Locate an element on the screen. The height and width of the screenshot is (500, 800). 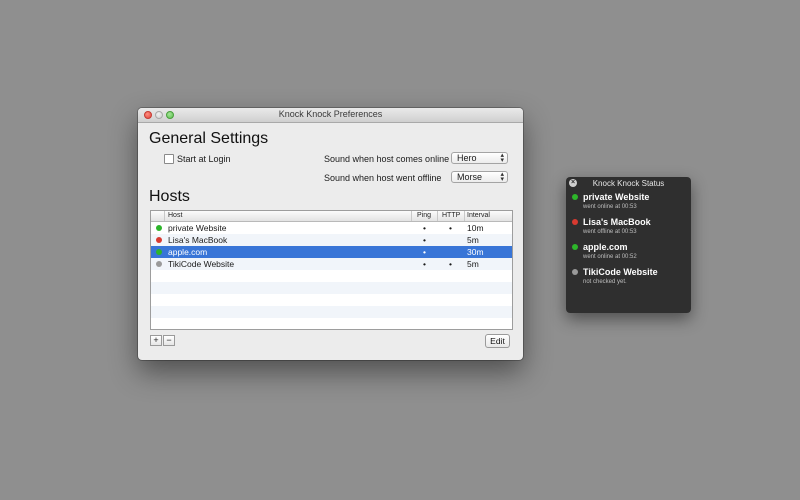
sound-online-popup: Hero ▴ ▾ is located at coordinates (479, 158).